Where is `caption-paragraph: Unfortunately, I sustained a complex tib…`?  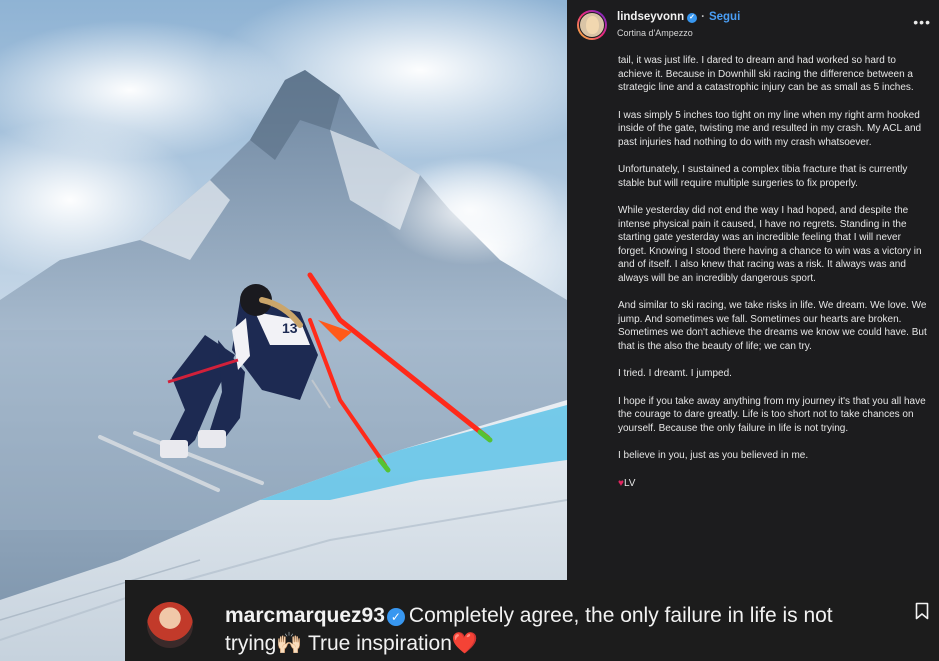 caption-paragraph: Unfortunately, I sustained a complex tib… is located at coordinates (763, 176).